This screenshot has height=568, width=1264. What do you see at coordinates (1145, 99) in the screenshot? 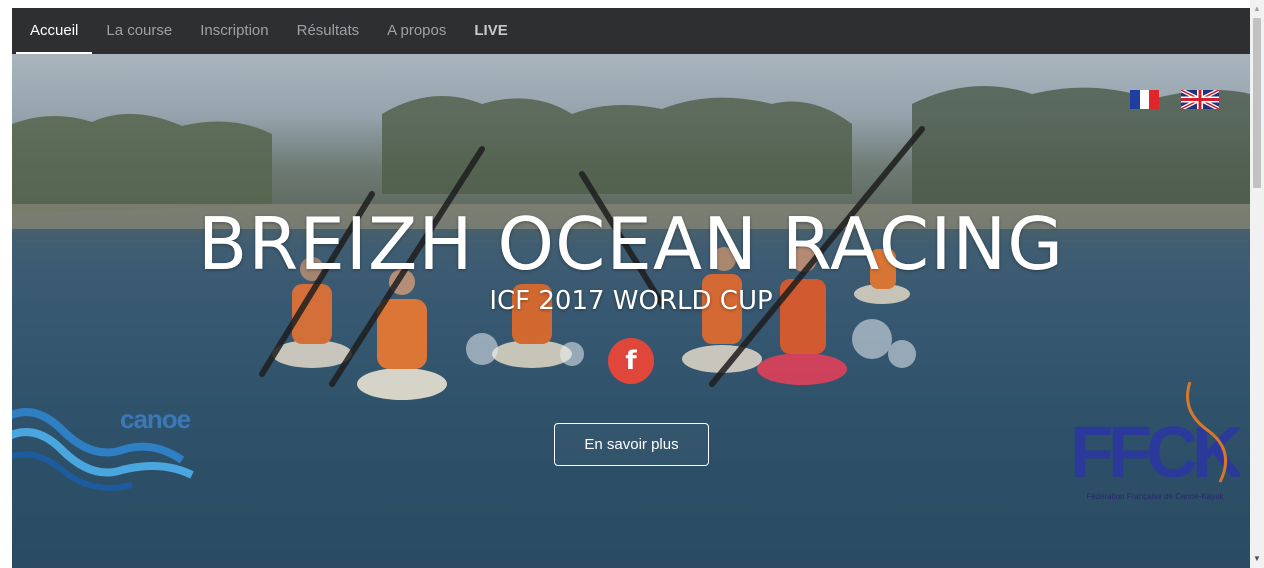
I see `flag-fr-icon` at bounding box center [1145, 99].